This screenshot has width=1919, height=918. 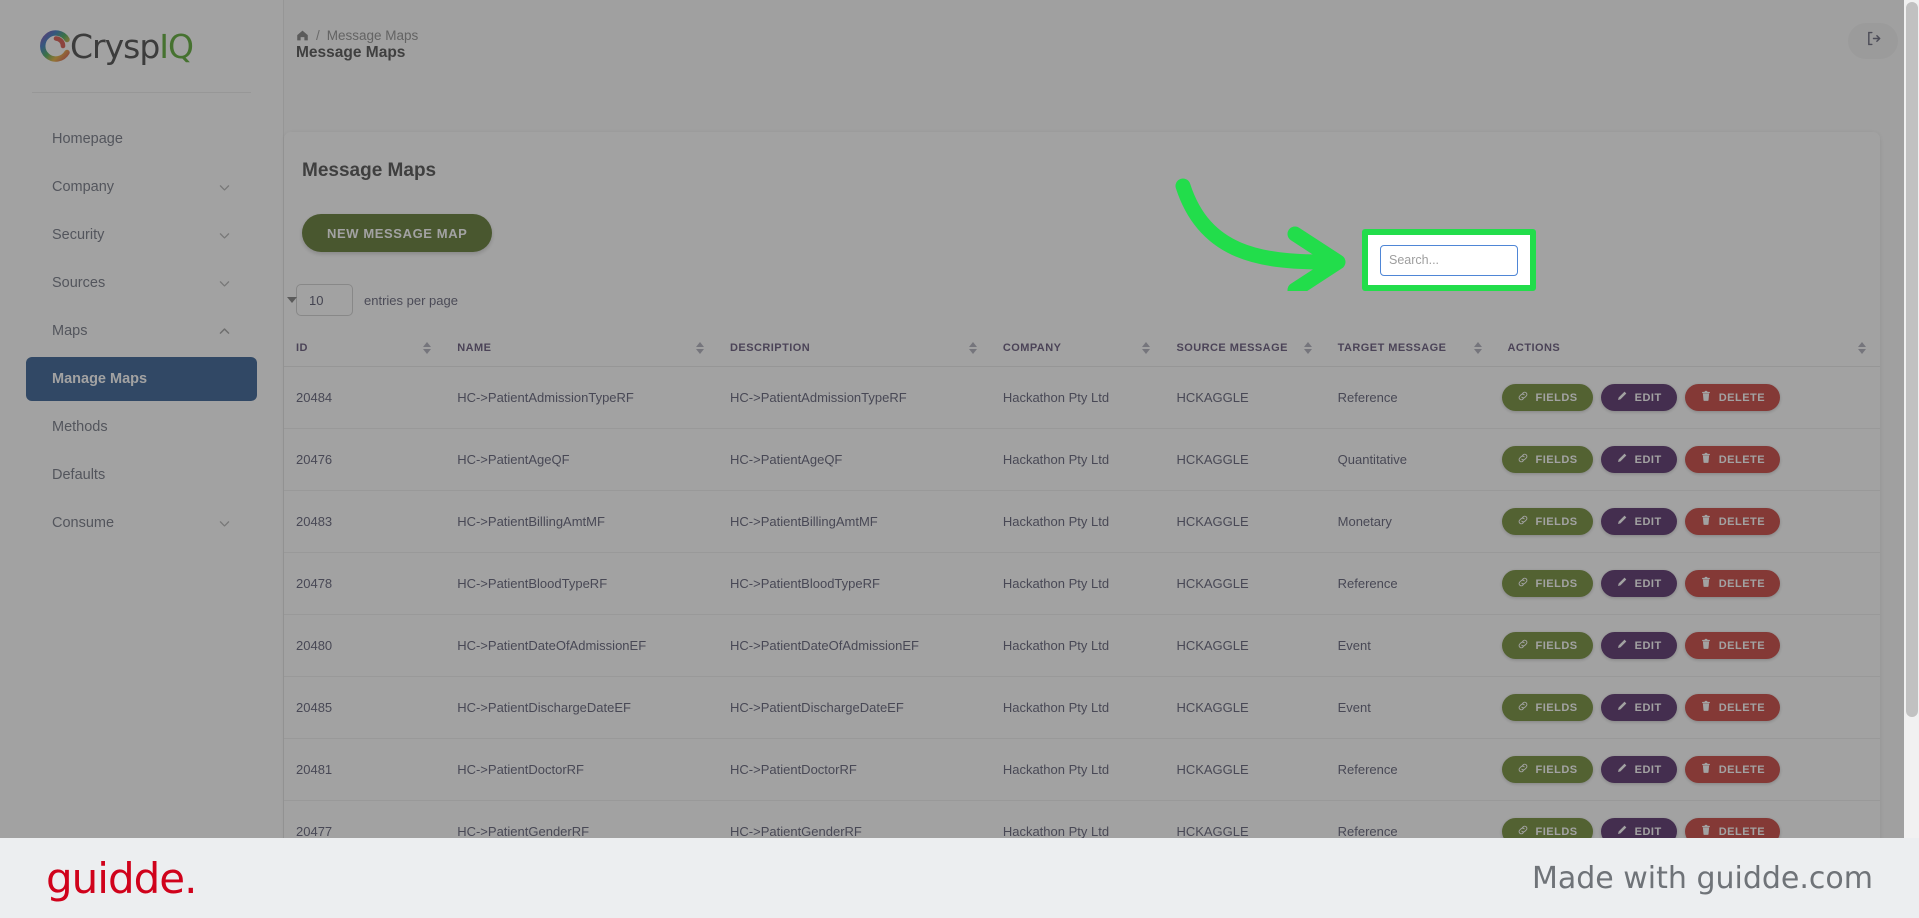 What do you see at coordinates (365, 521) in the screenshot?
I see `cell-id: 20483` at bounding box center [365, 521].